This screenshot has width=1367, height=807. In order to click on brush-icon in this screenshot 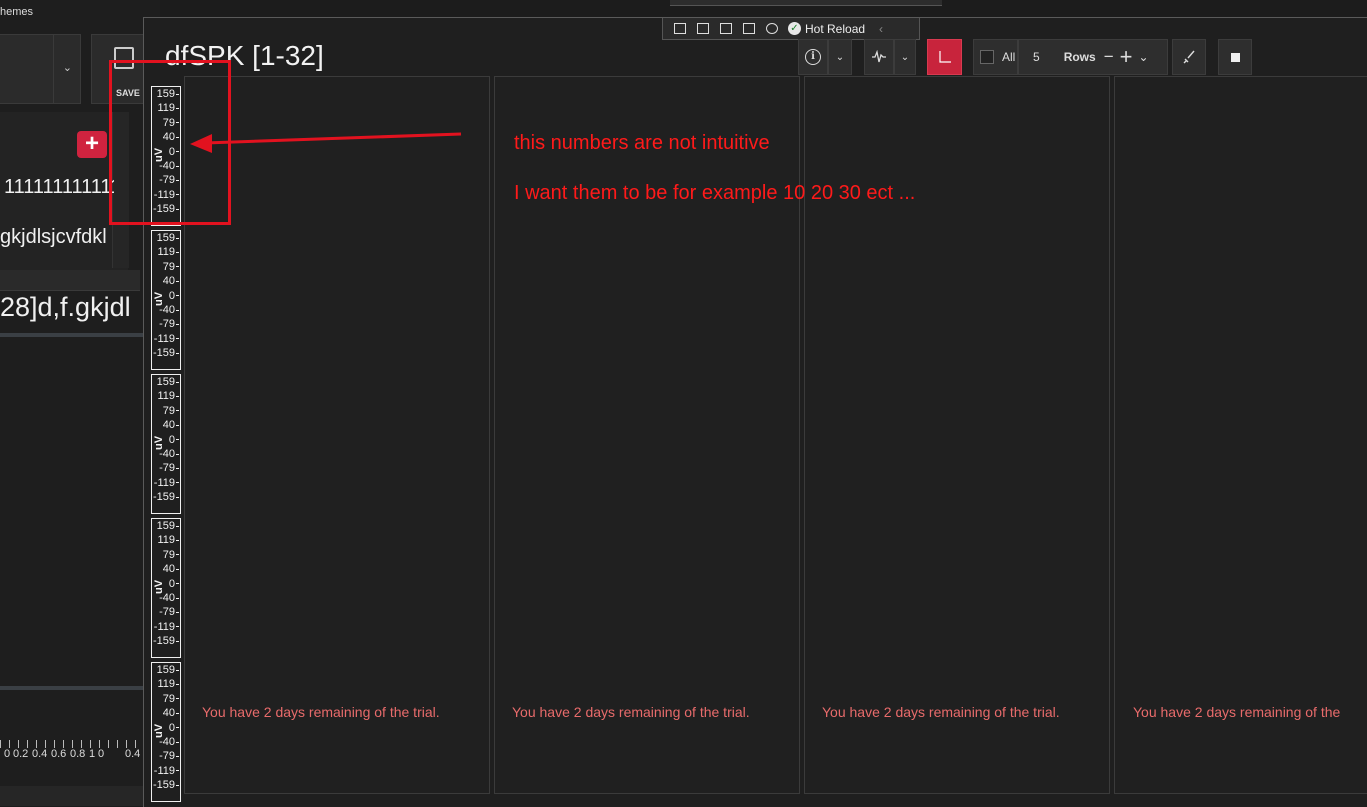, I will do `click(1189, 57)`.